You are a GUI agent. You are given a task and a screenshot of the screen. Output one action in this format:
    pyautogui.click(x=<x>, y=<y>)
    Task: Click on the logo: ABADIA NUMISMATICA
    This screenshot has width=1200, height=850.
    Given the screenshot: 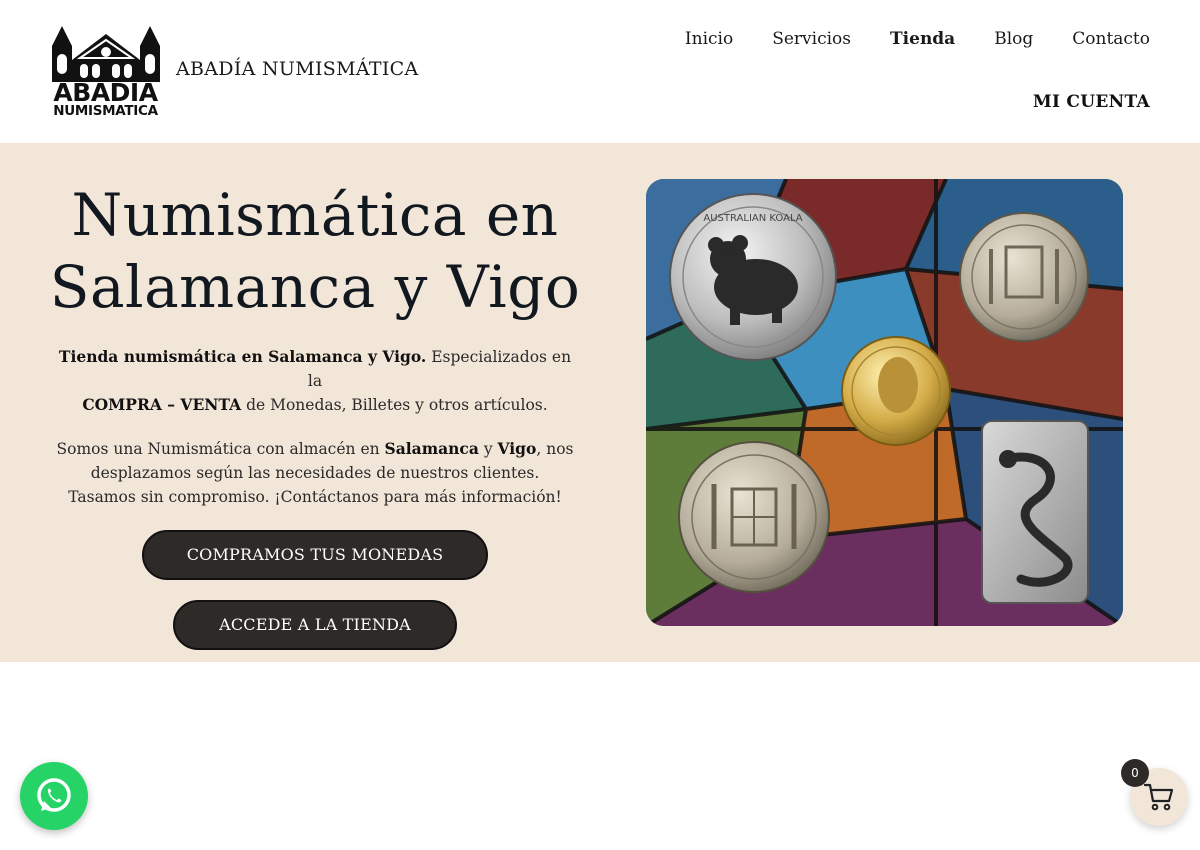 What is the action you would take?
    pyautogui.click(x=105, y=72)
    